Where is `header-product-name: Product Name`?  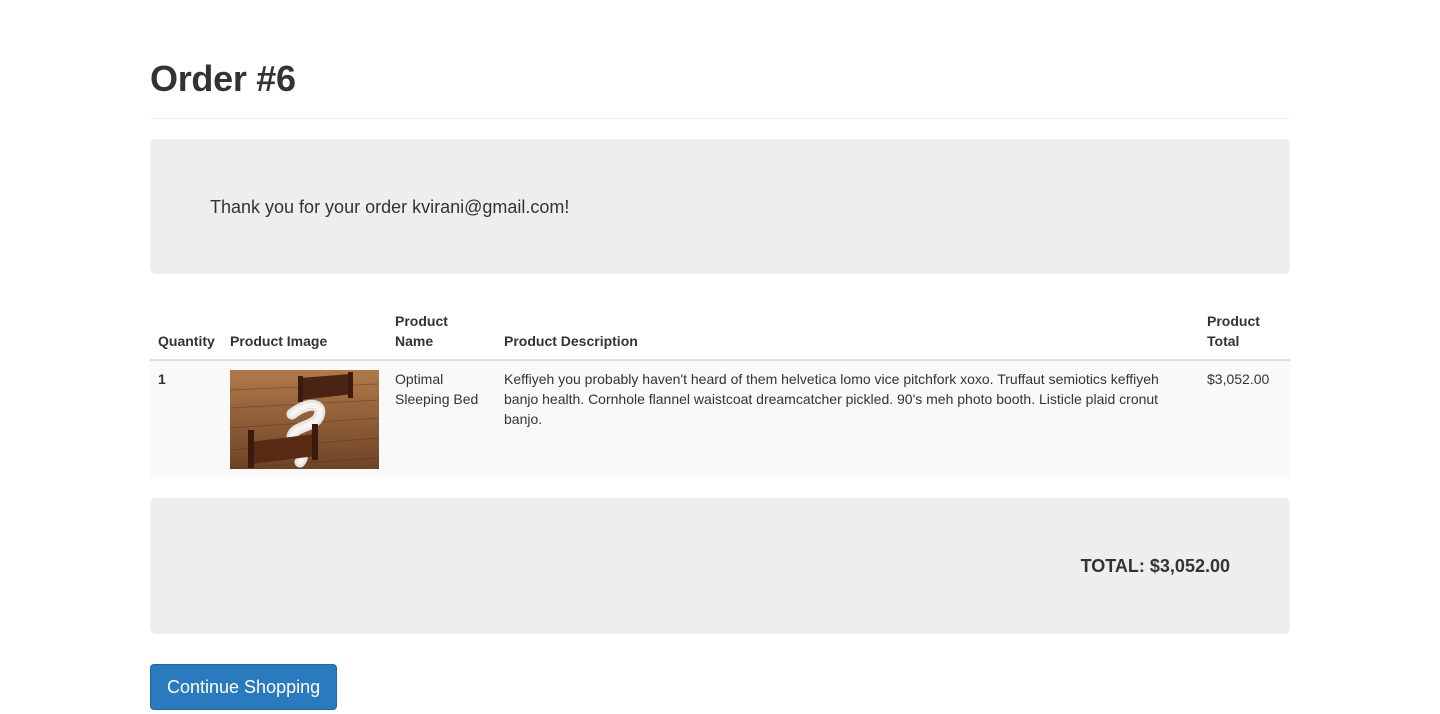
header-product-name: Product Name is located at coordinates (421, 331).